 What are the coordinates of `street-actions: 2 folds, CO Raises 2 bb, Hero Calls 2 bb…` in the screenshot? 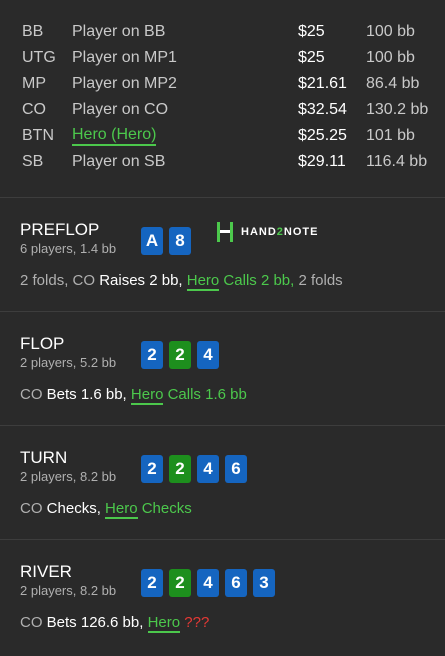 It's located at (181, 281).